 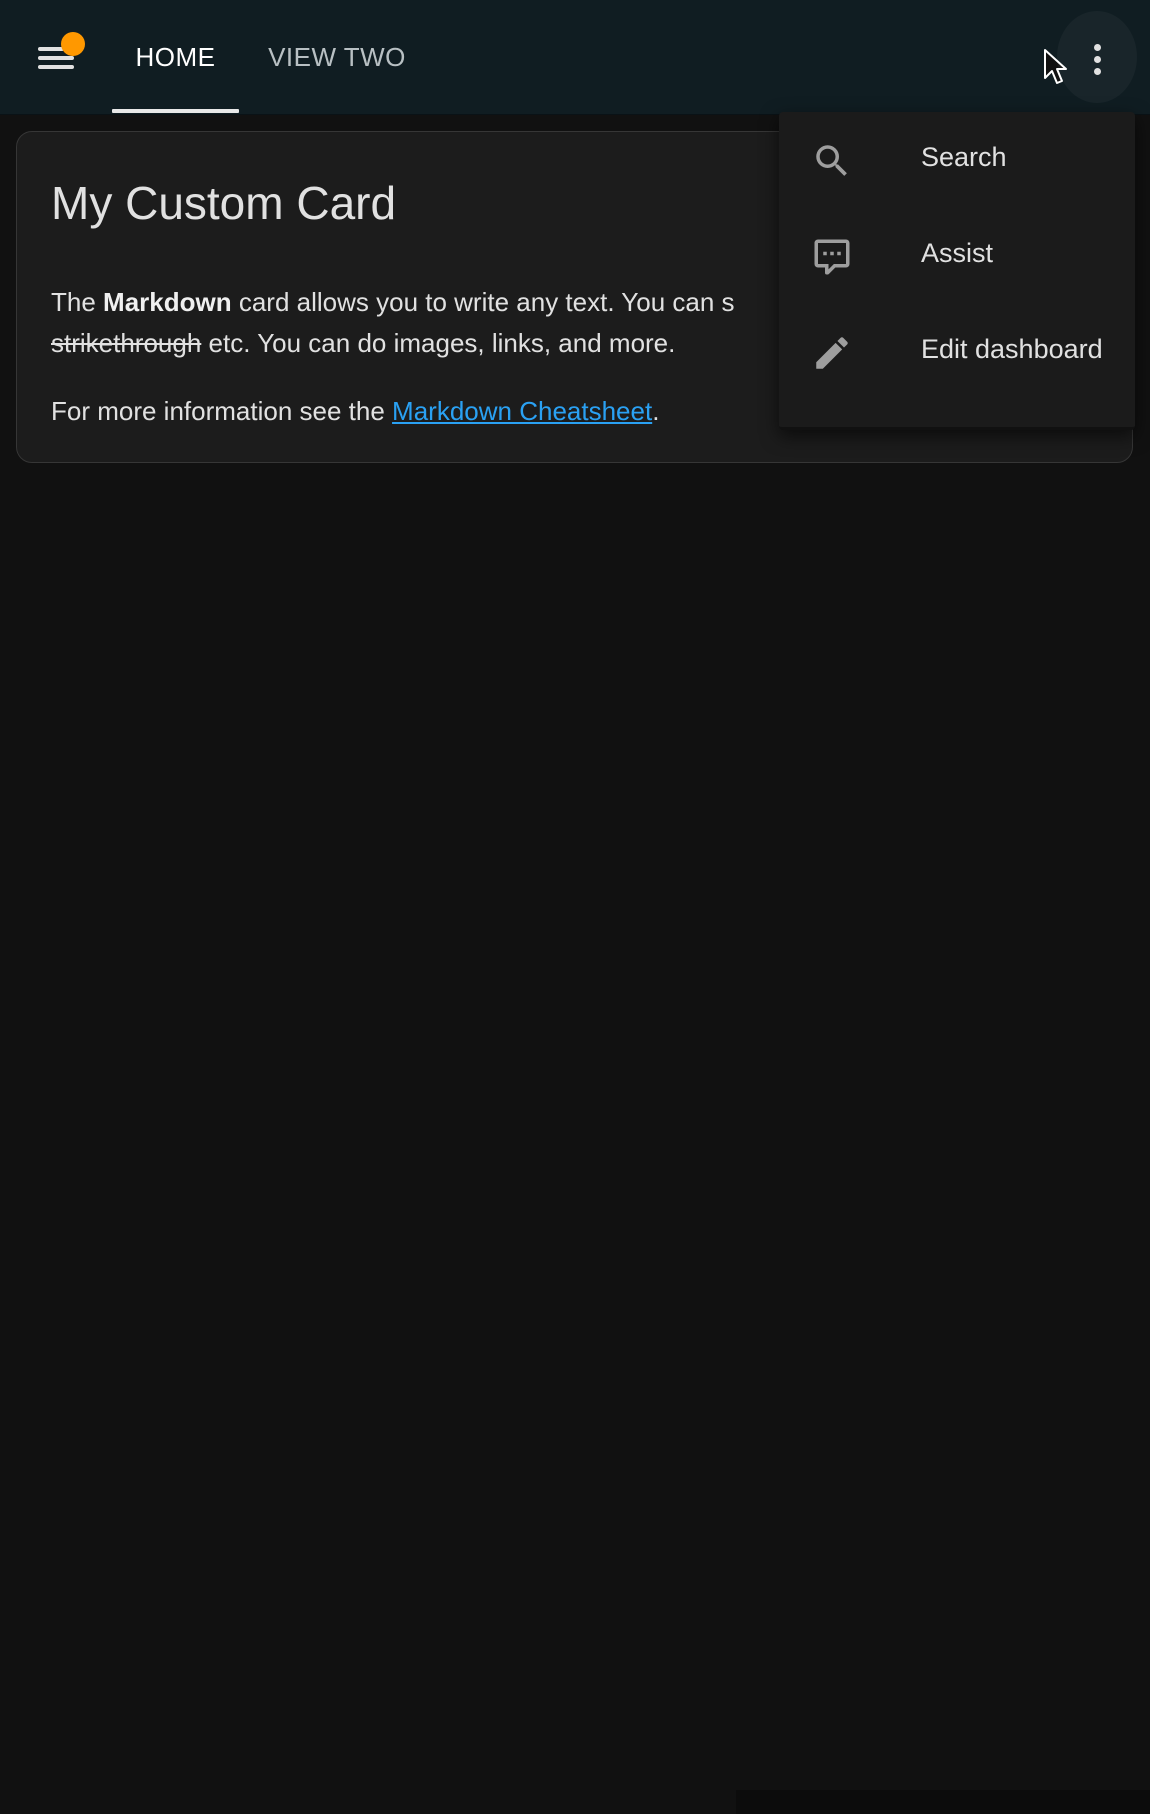 I want to click on tab-view-two-label: VIEW TWO, so click(x=337, y=56).